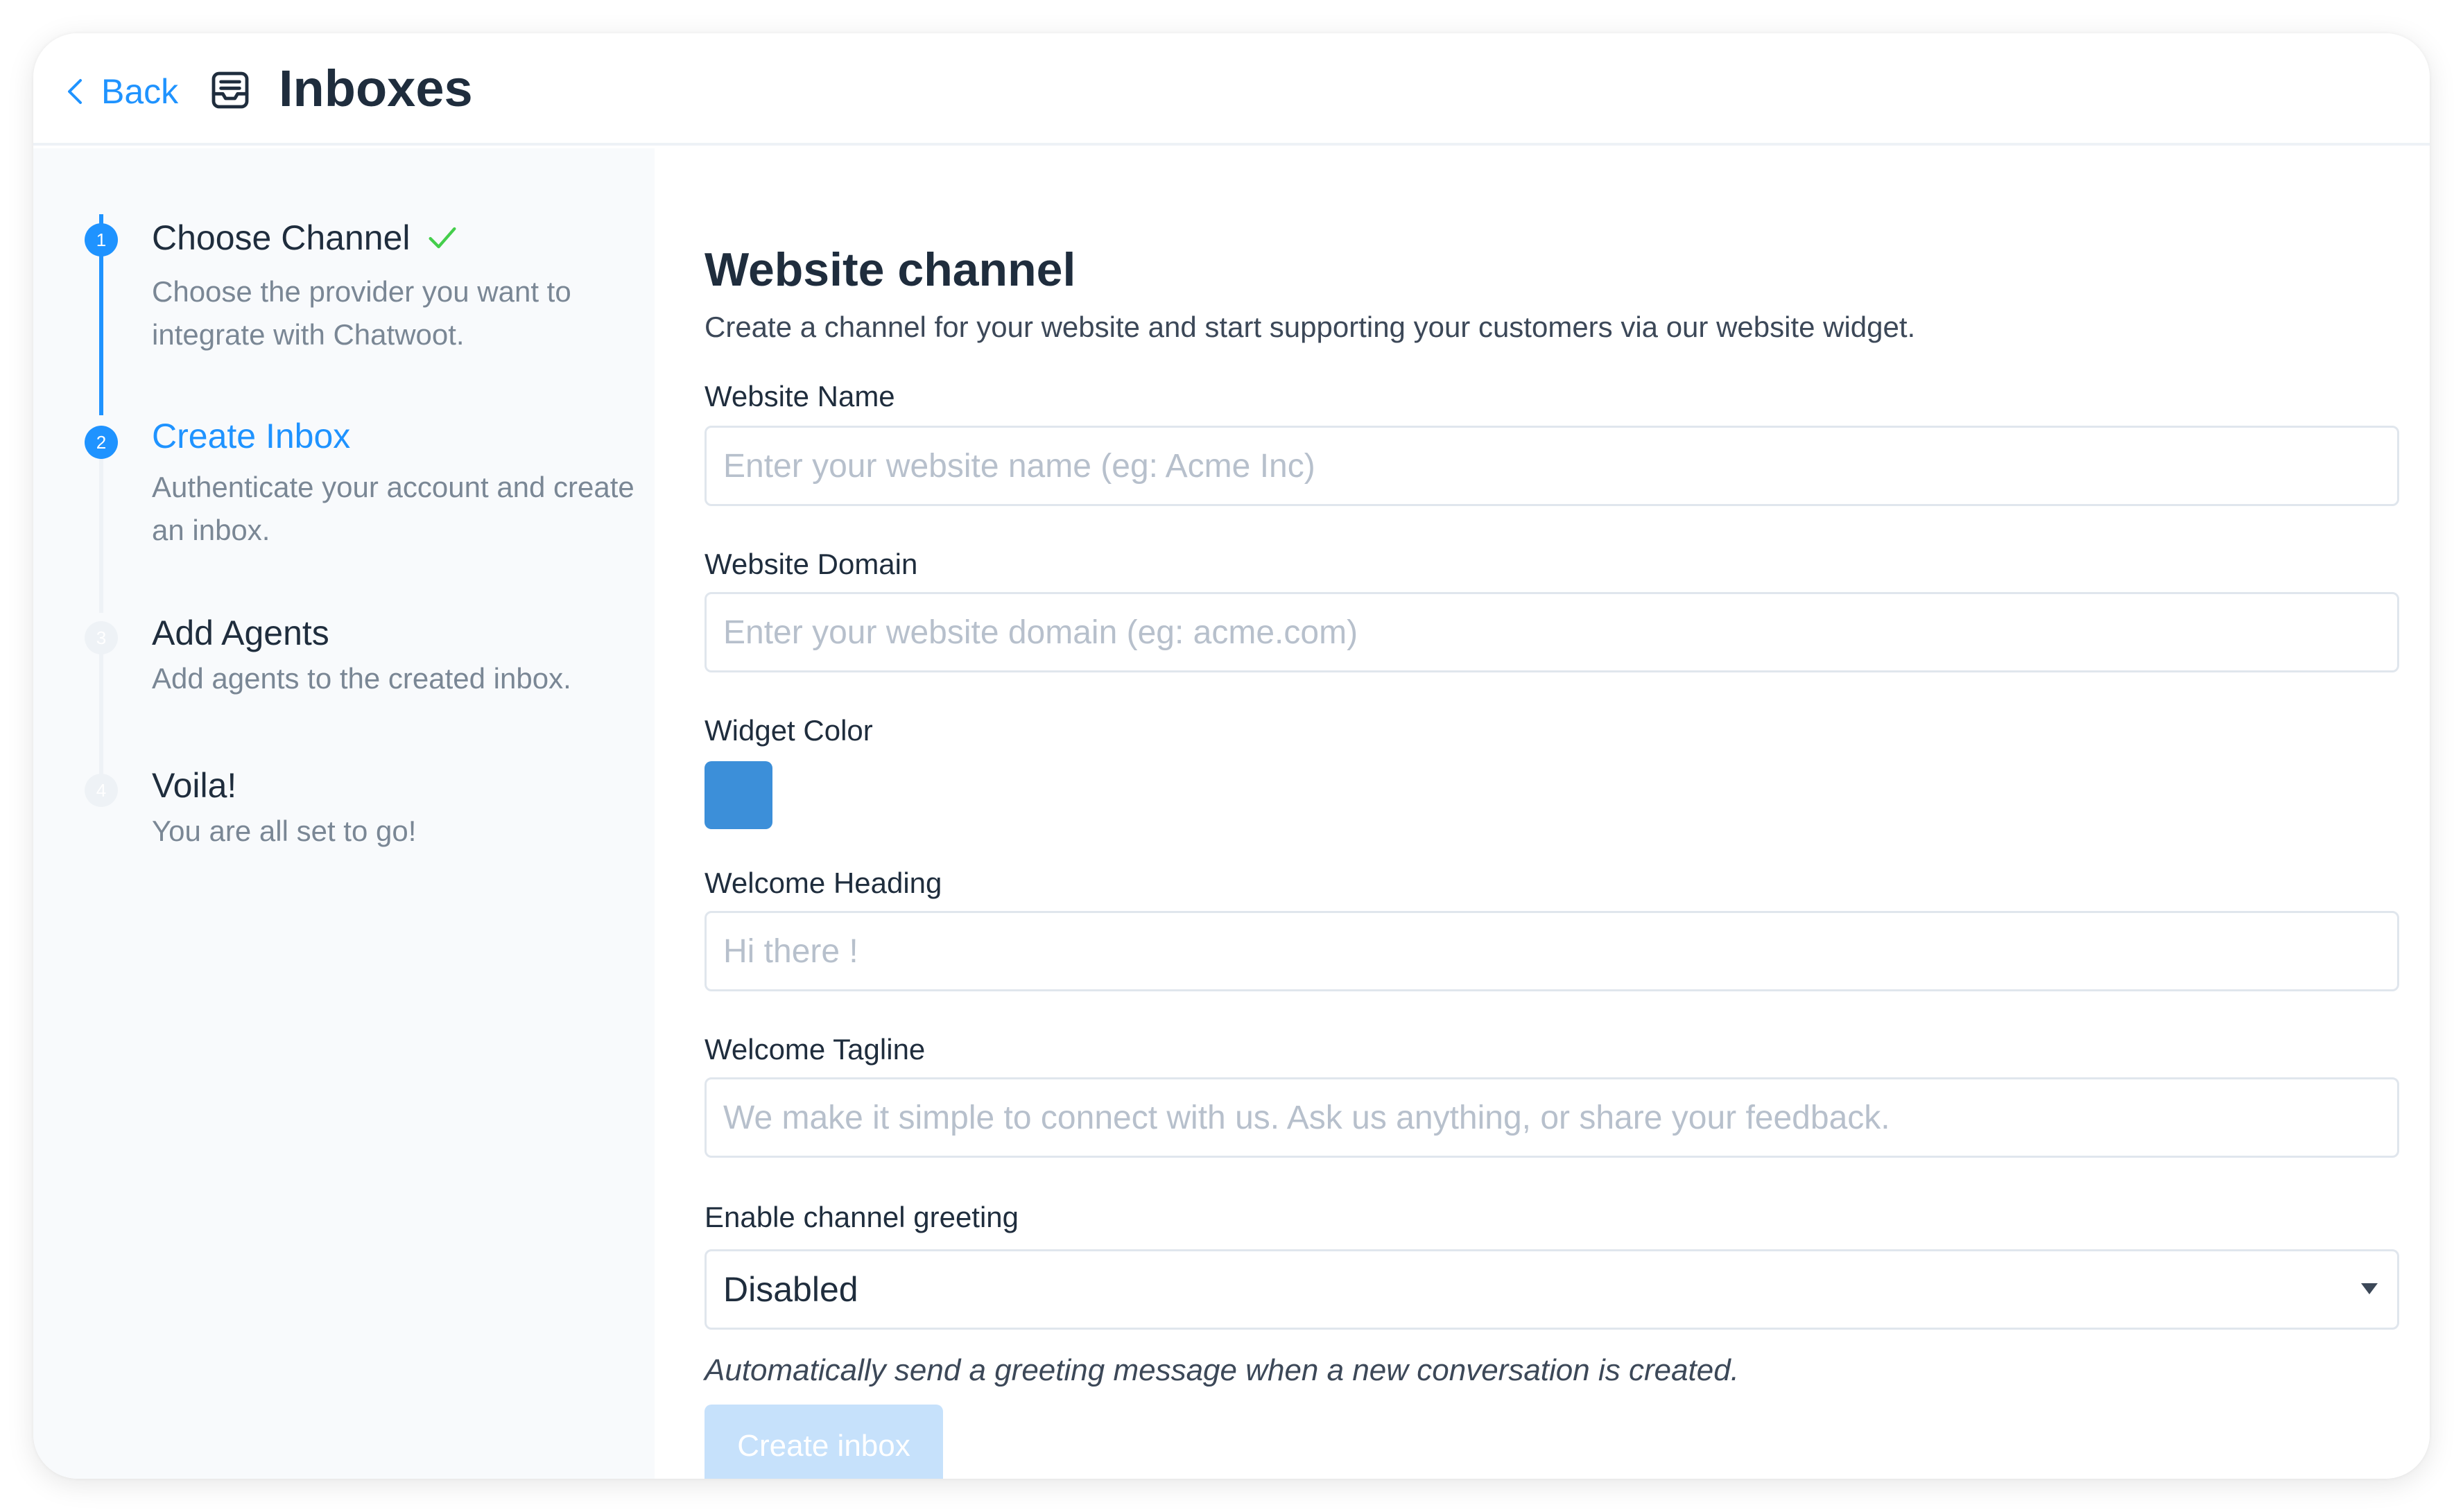 The image size is (2463, 1512). I want to click on step-number-badge: 1, so click(101, 240).